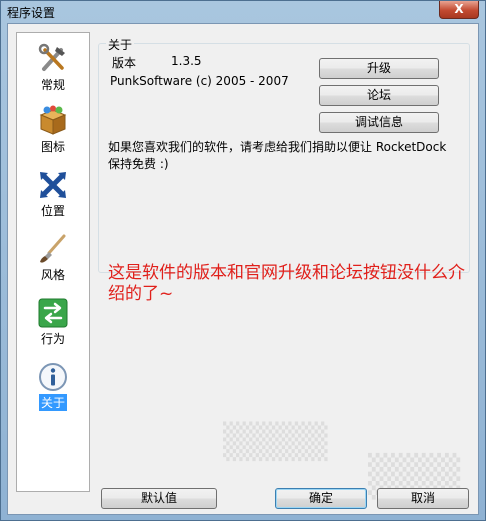 The image size is (486, 521). I want to click on arrows-icon, so click(53, 185).